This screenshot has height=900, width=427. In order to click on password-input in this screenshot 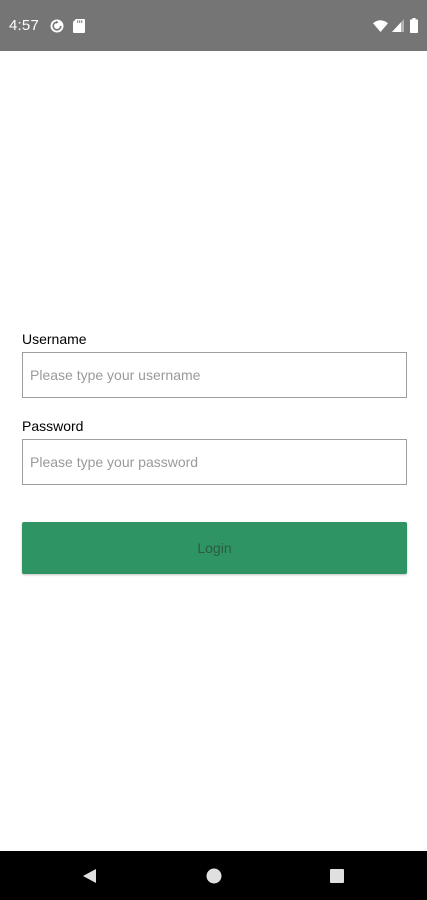, I will do `click(214, 462)`.